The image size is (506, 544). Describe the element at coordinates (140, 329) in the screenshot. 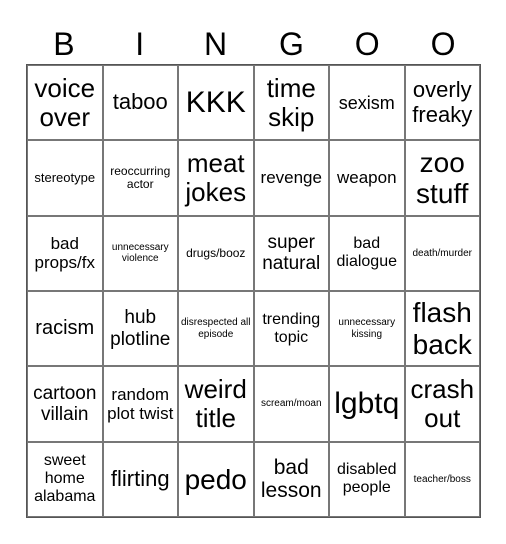

I see `bingo-cell: hub plotline` at that location.